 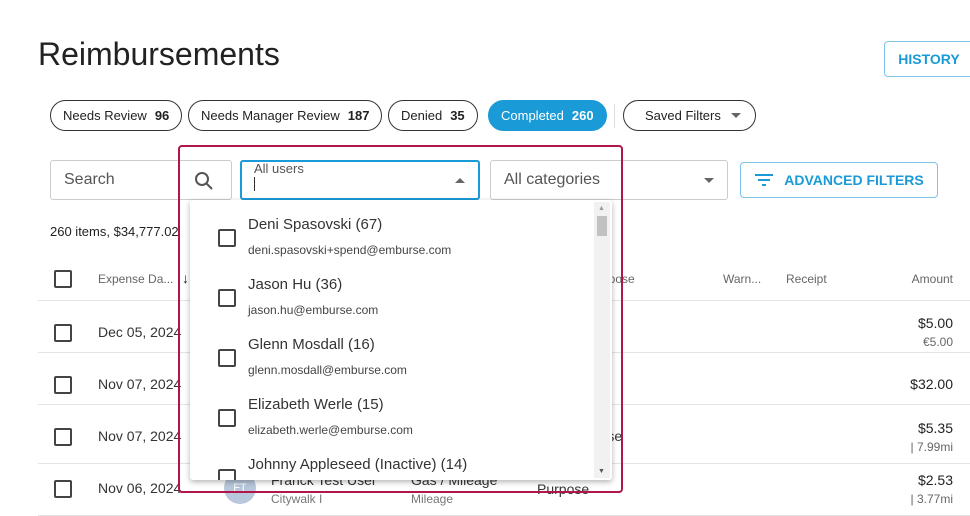 What do you see at coordinates (854, 180) in the screenshot?
I see `advanced-filters-label: ADVANCED FILTERS` at bounding box center [854, 180].